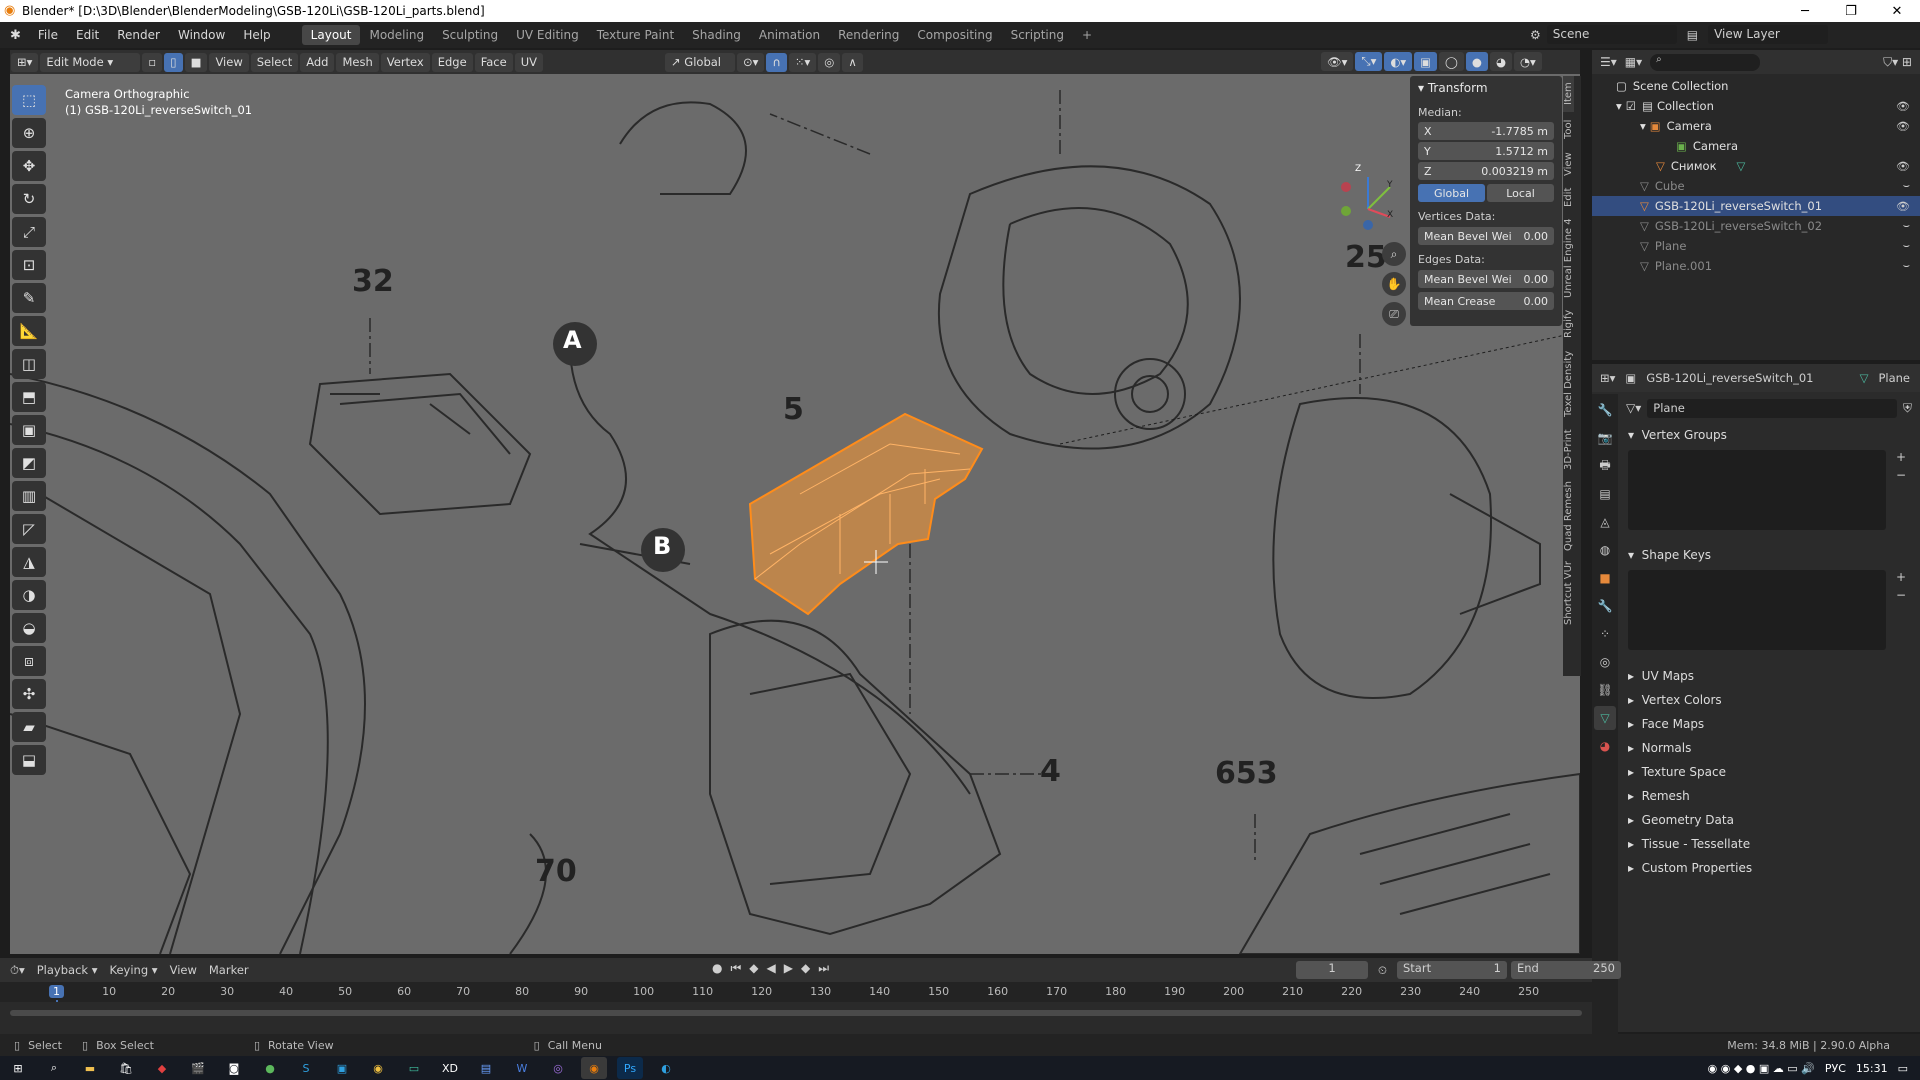 This screenshot has height=1080, width=1920. What do you see at coordinates (414, 1068) in the screenshot?
I see `terminal-icon: ▭` at bounding box center [414, 1068].